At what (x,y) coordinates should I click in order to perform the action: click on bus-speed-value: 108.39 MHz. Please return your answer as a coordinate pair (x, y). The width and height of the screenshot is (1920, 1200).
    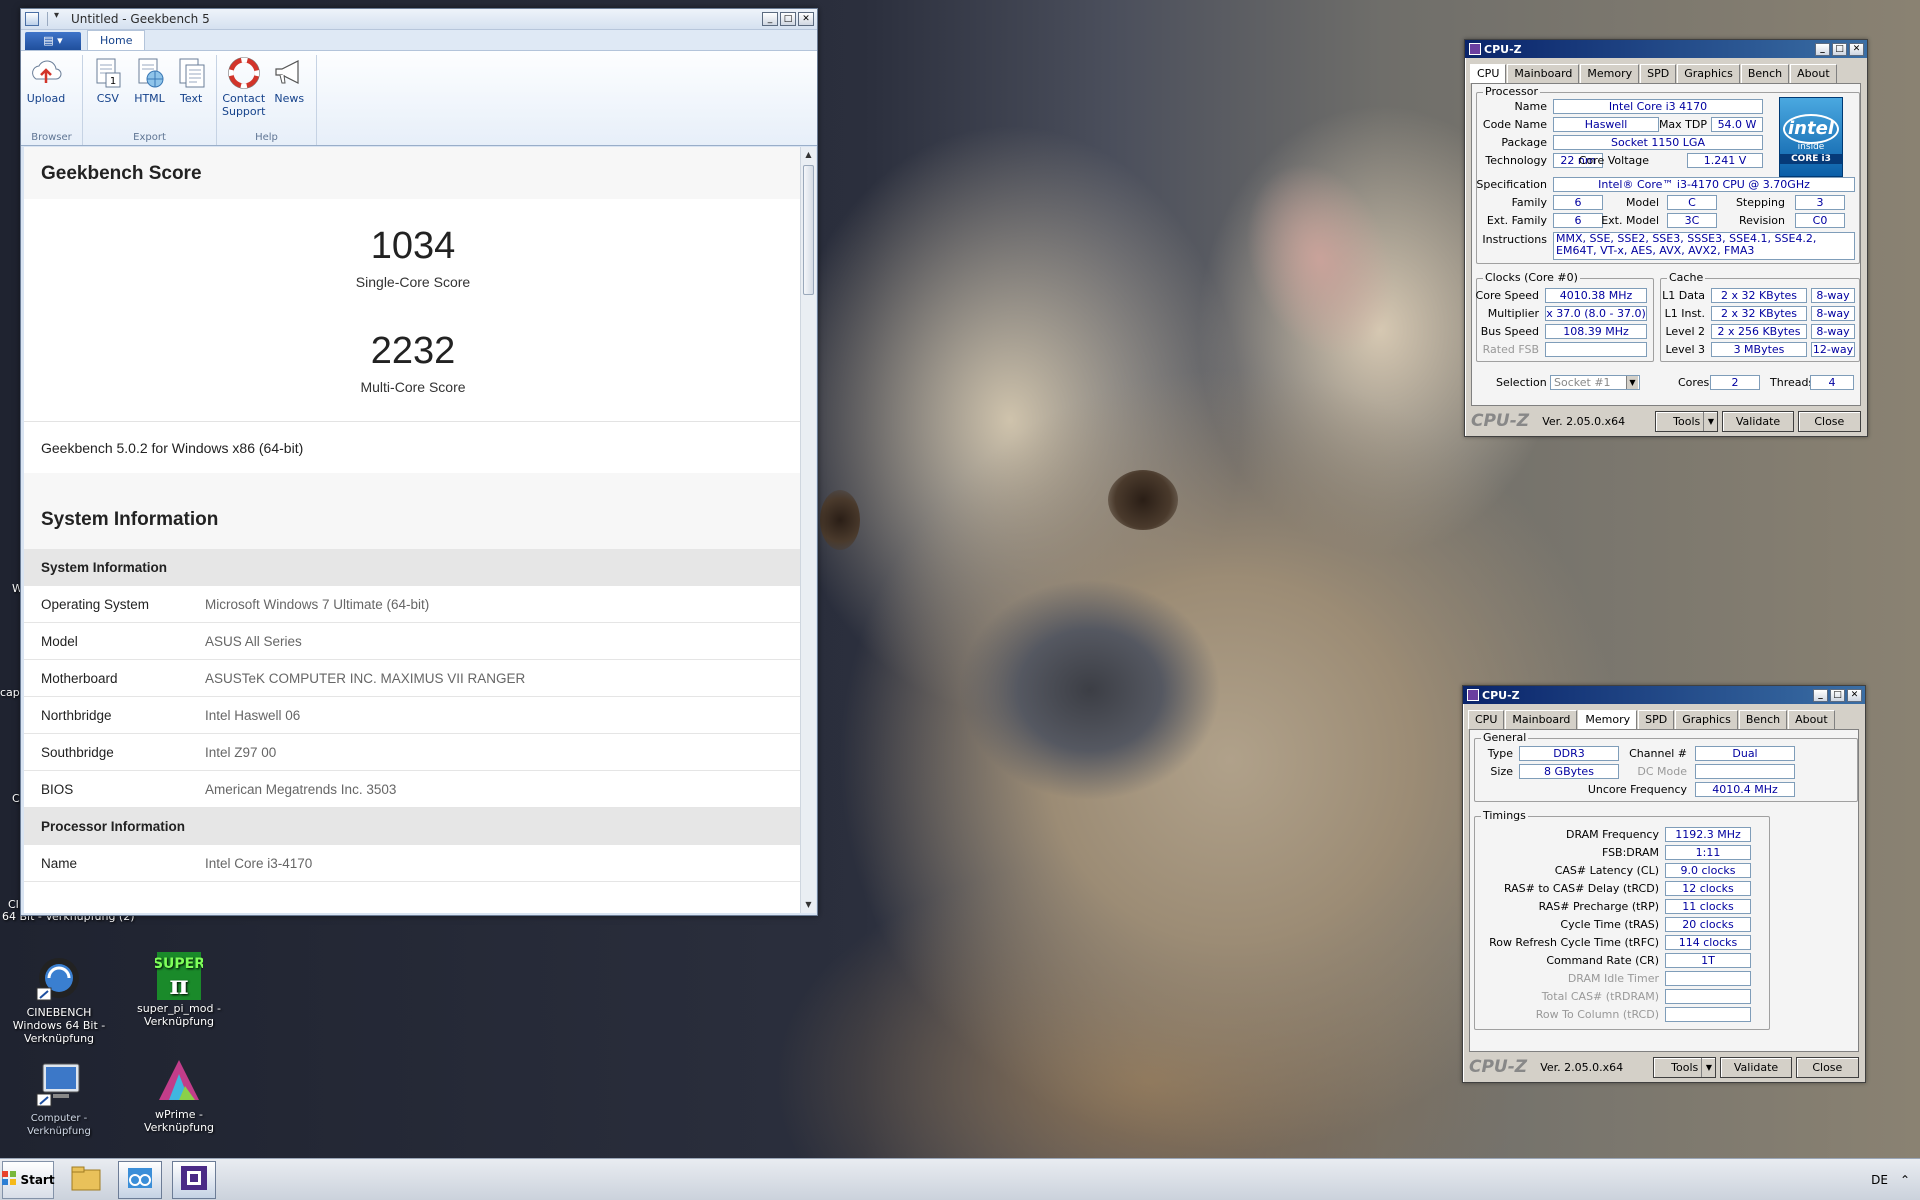
    Looking at the image, I should click on (1596, 331).